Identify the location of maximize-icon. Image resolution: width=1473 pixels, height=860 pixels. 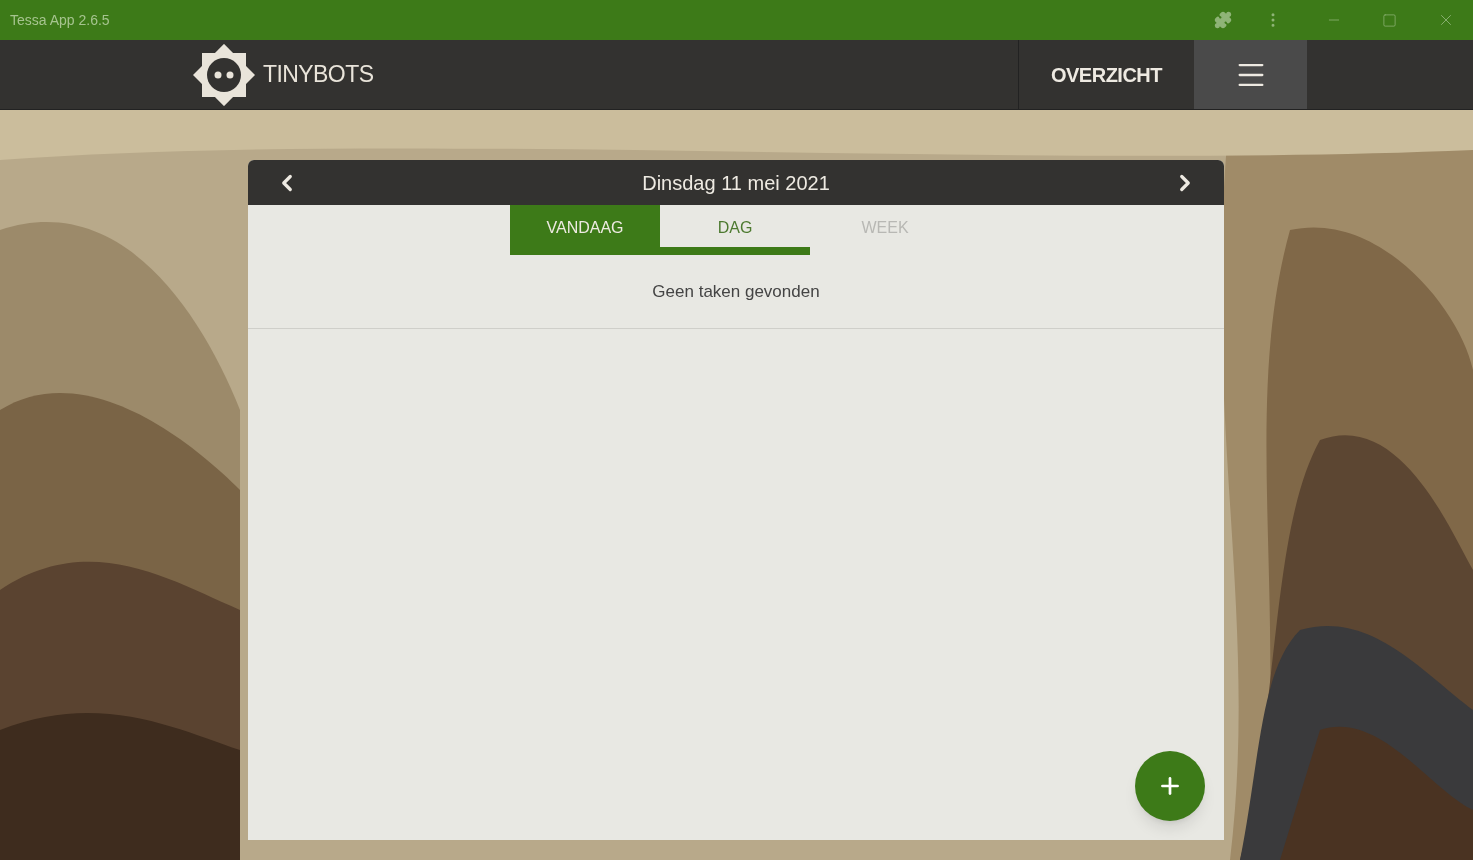
(1389, 20).